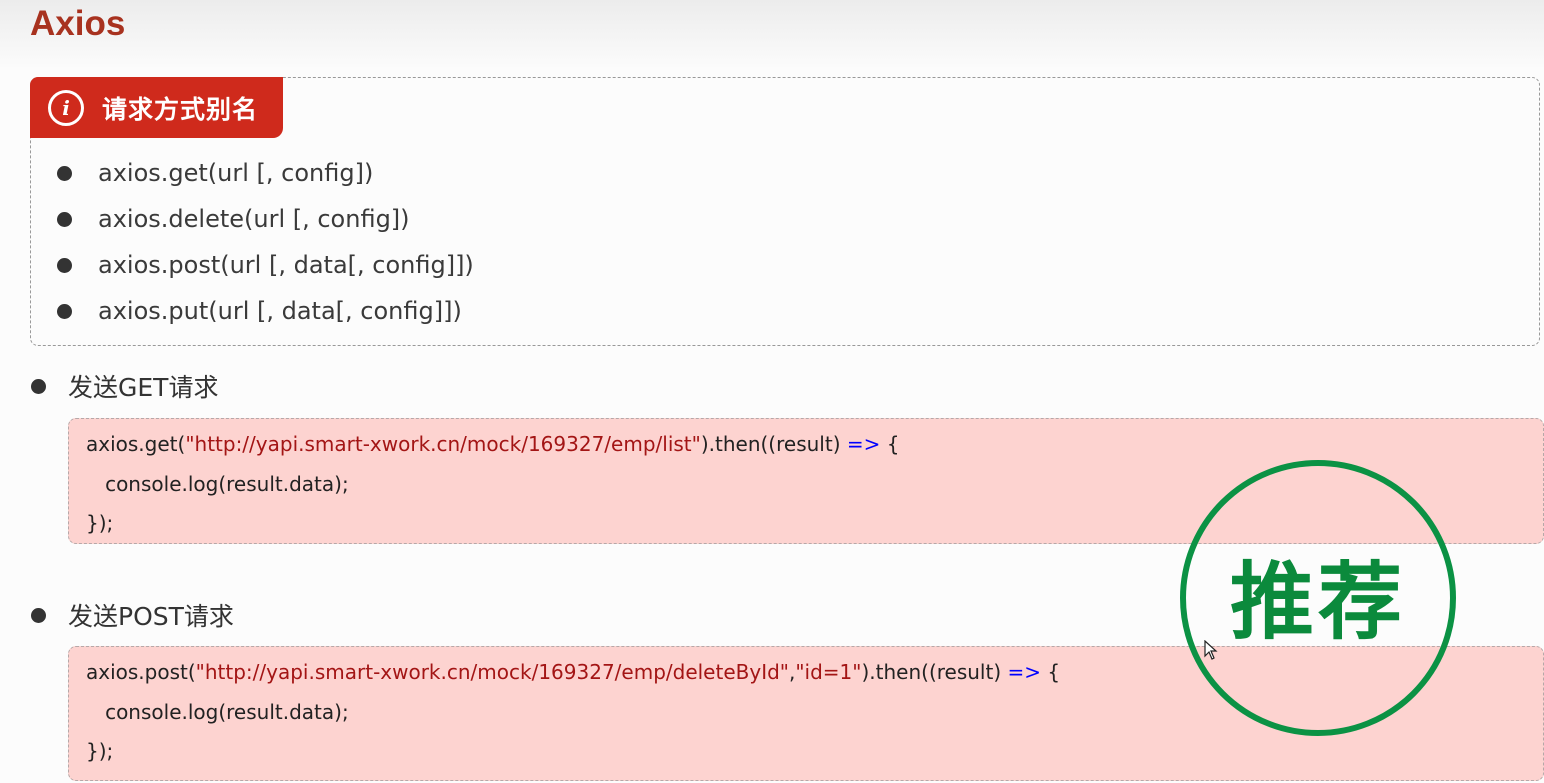 The image size is (1544, 783). Describe the element at coordinates (1317, 601) in the screenshot. I see `stamp-text: 推荐` at that location.